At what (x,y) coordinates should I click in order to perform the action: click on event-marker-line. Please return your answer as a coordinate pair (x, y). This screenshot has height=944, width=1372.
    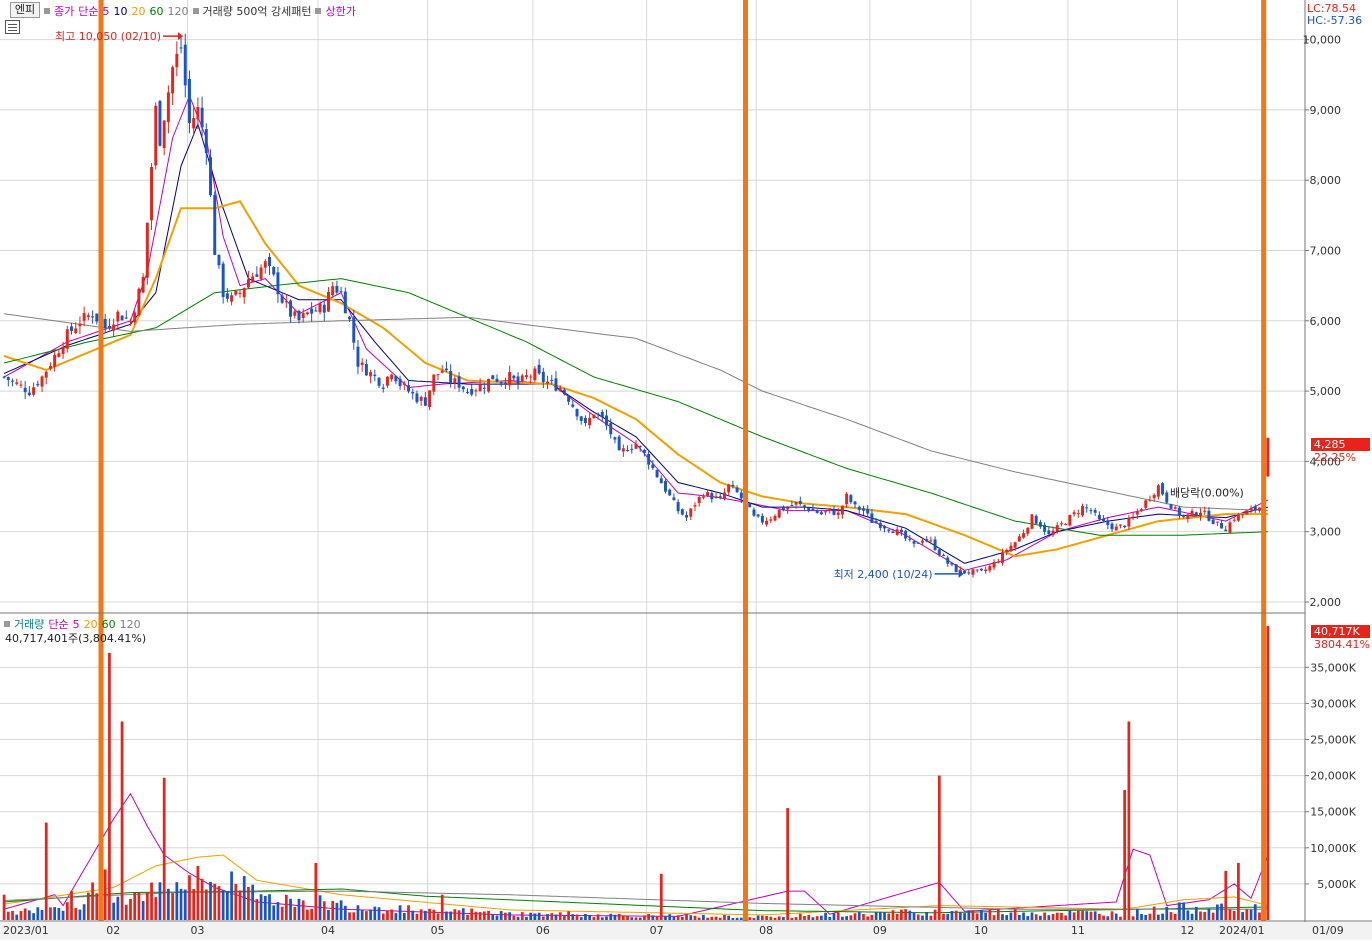
    Looking at the image, I should click on (746, 460).